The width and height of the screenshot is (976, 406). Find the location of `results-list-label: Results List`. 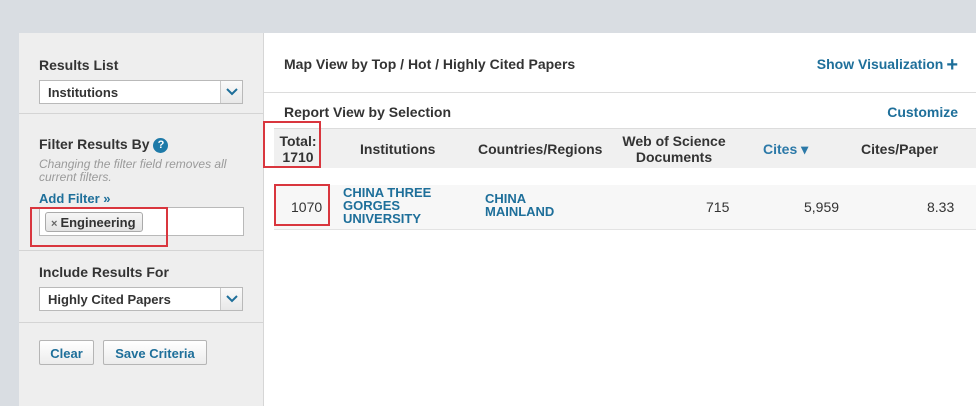

results-list-label: Results List is located at coordinates (79, 65).